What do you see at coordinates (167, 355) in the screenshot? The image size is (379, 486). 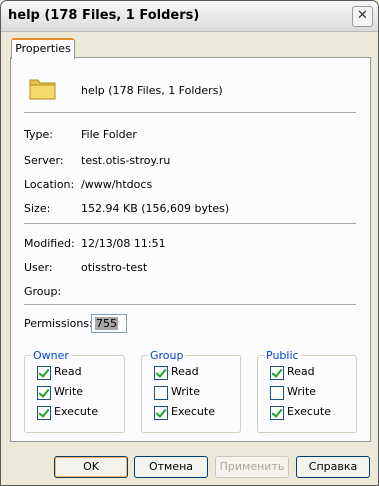 I see `group-legend: Group` at bounding box center [167, 355].